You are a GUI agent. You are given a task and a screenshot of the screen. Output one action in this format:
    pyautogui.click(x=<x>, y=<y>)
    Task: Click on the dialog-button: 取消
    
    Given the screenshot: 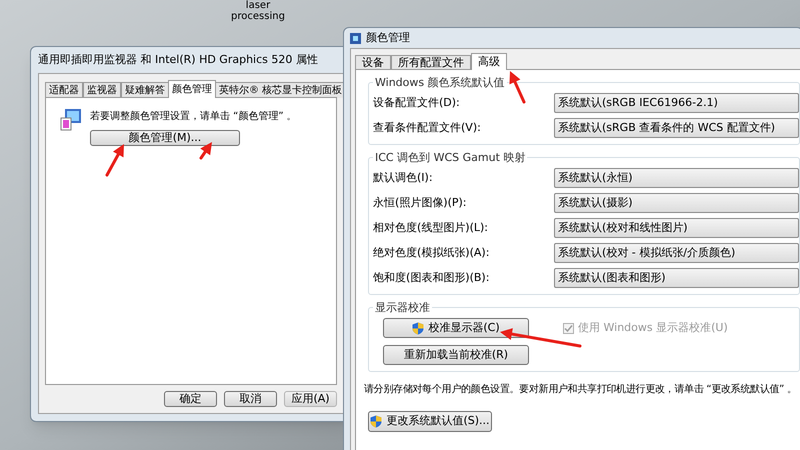 What is the action you would take?
    pyautogui.click(x=250, y=399)
    